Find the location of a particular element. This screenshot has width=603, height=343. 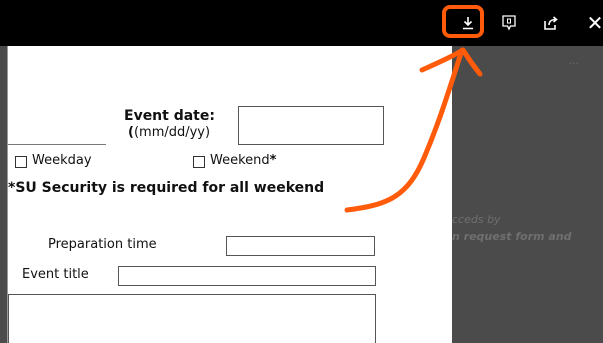

event-title-field is located at coordinates (247, 276).